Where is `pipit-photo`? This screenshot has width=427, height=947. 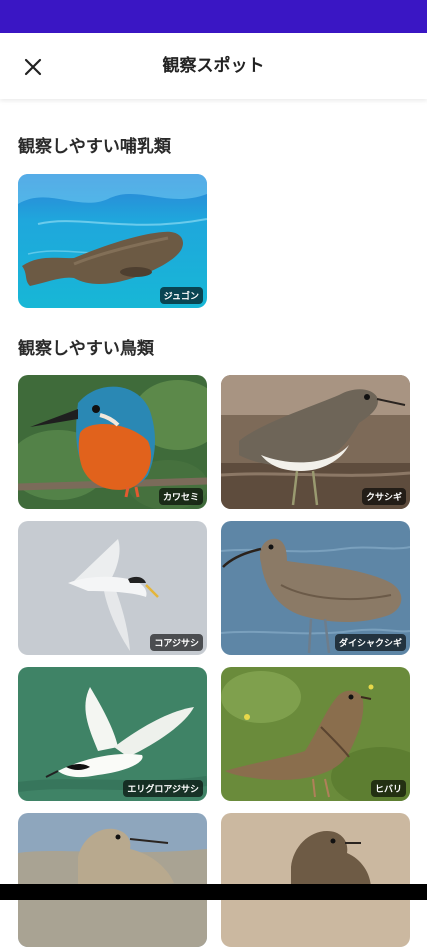
pipit-photo is located at coordinates (315, 880).